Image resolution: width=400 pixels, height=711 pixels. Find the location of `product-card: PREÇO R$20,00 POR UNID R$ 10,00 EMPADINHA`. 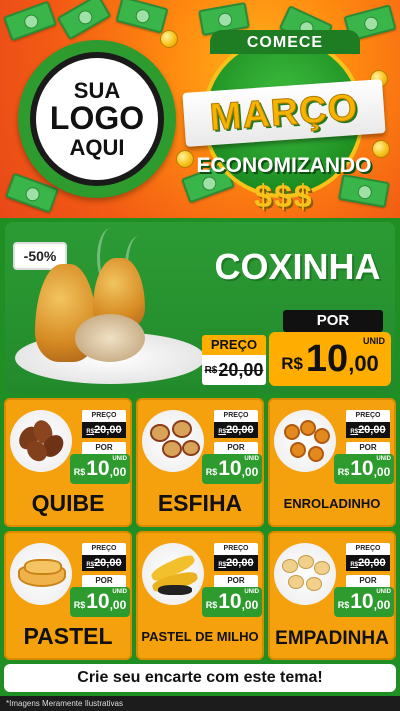

product-card: PREÇO R$20,00 POR UNID R$ 10,00 EMPADINHA is located at coordinates (332, 595).